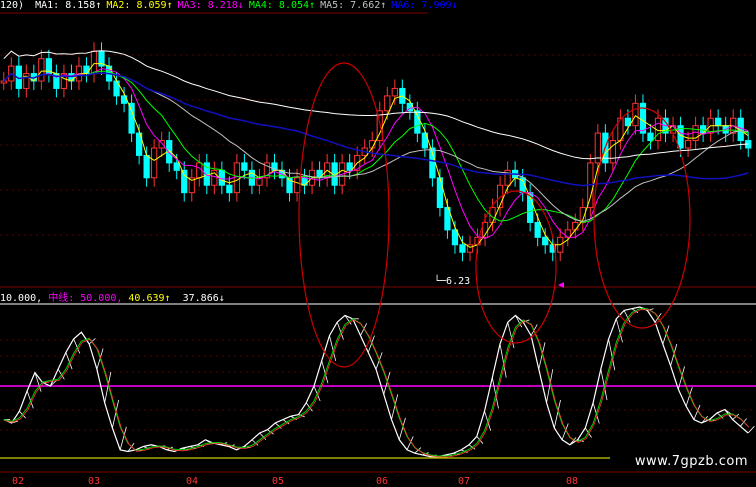  What do you see at coordinates (424, 5) in the screenshot?
I see `ma-value-6: MA6: 7.909↓` at bounding box center [424, 5].